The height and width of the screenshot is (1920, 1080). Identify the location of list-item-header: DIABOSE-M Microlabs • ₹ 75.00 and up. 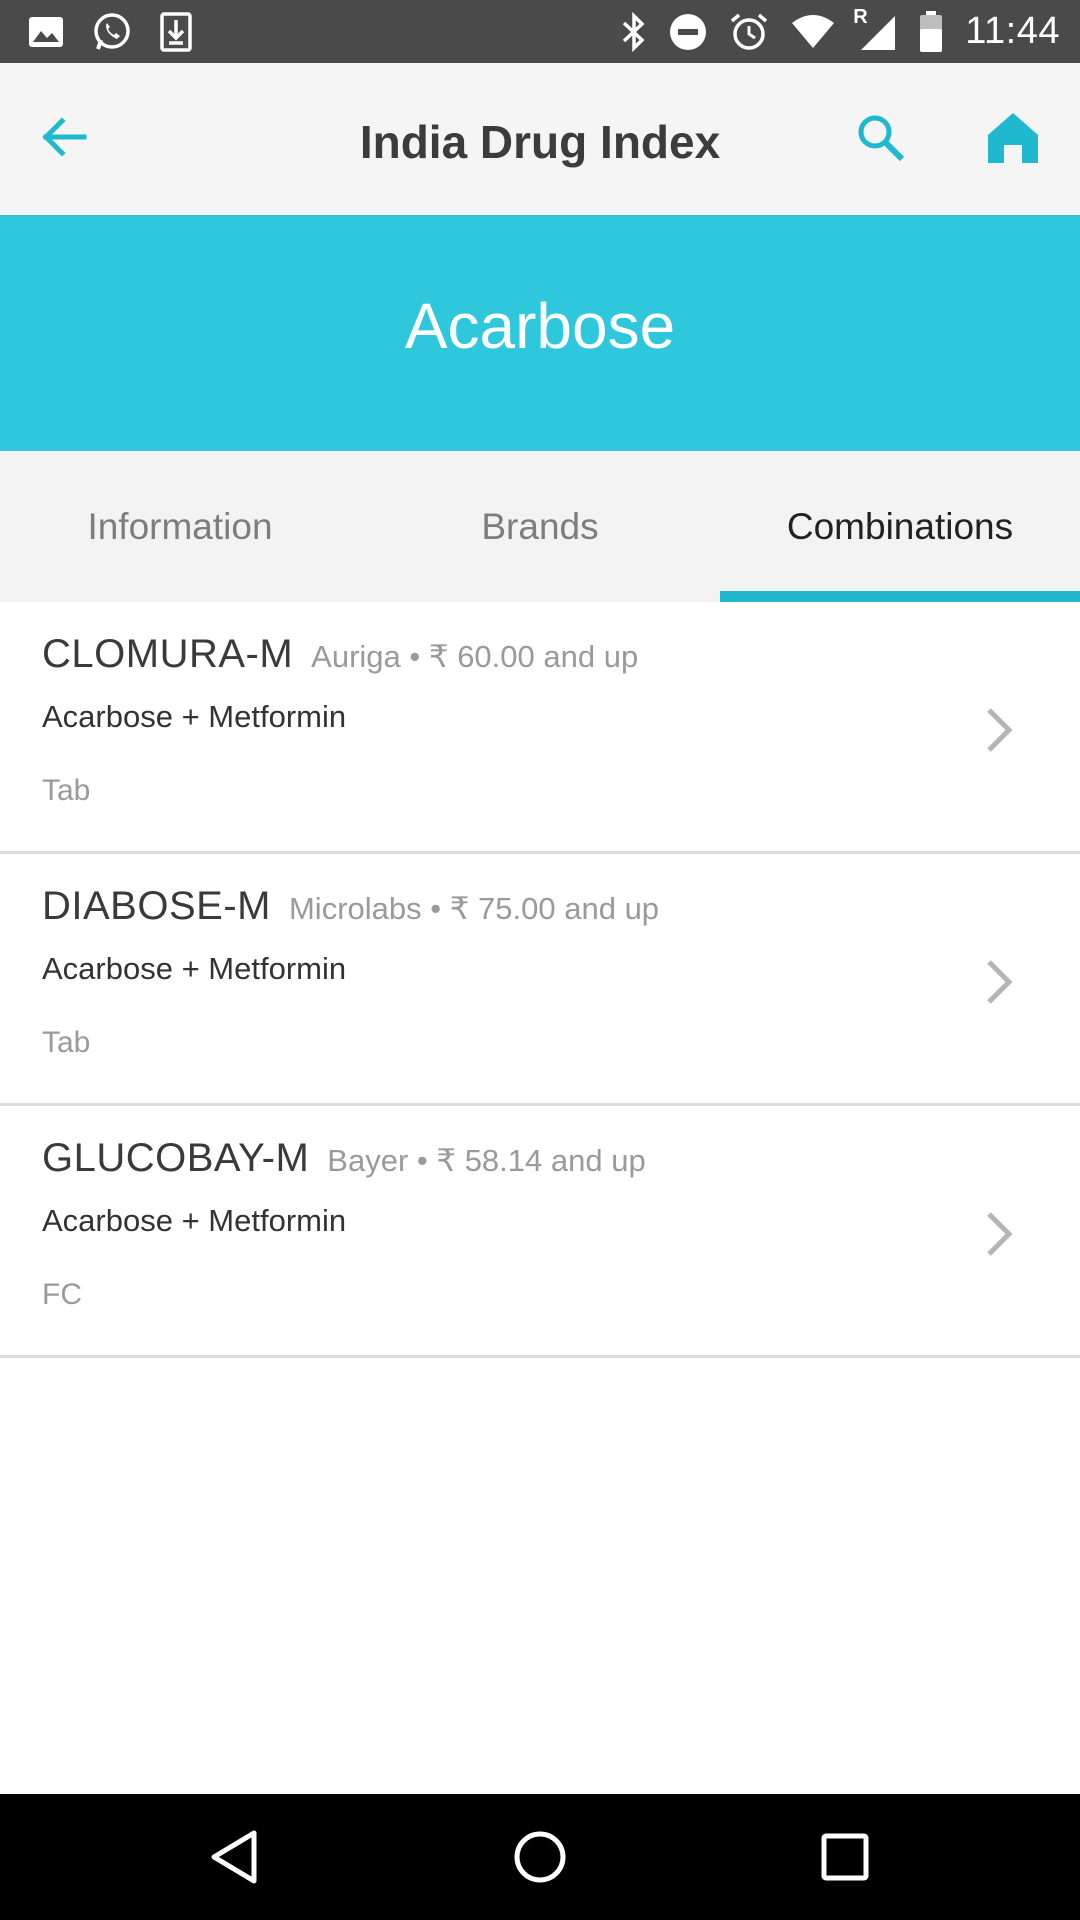
(350, 906).